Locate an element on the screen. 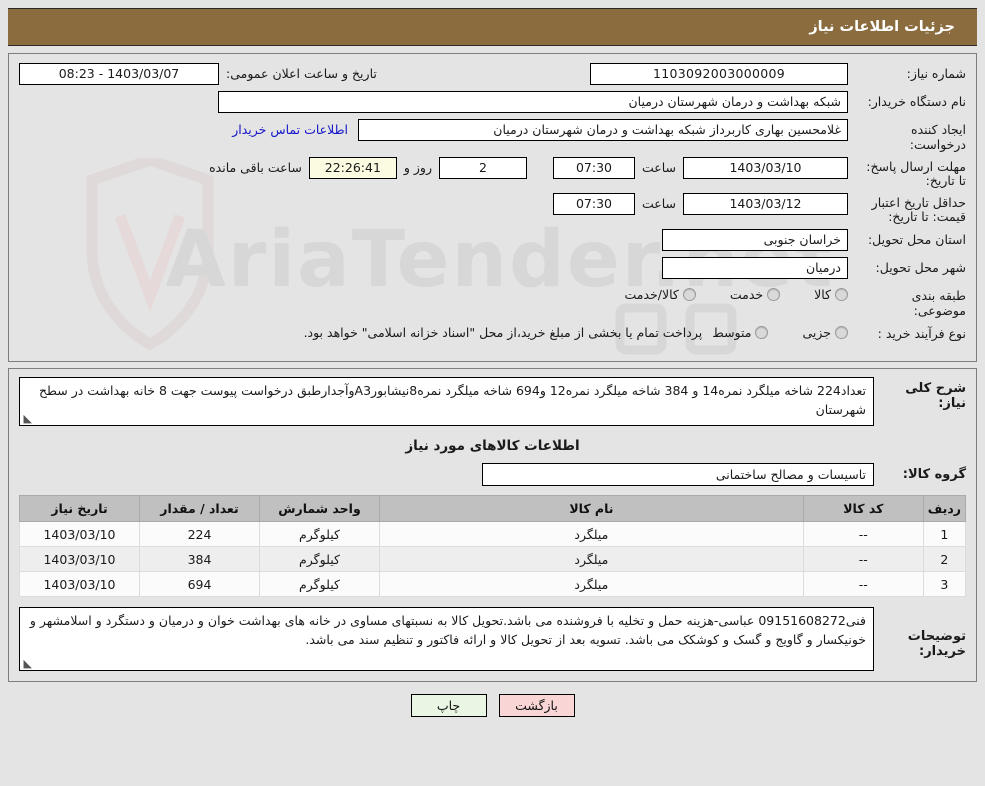 This screenshot has width=985, height=786. table-row: 2 -- میلگرد کیلوگرم 384 1403/03/10 is located at coordinates (493, 559).